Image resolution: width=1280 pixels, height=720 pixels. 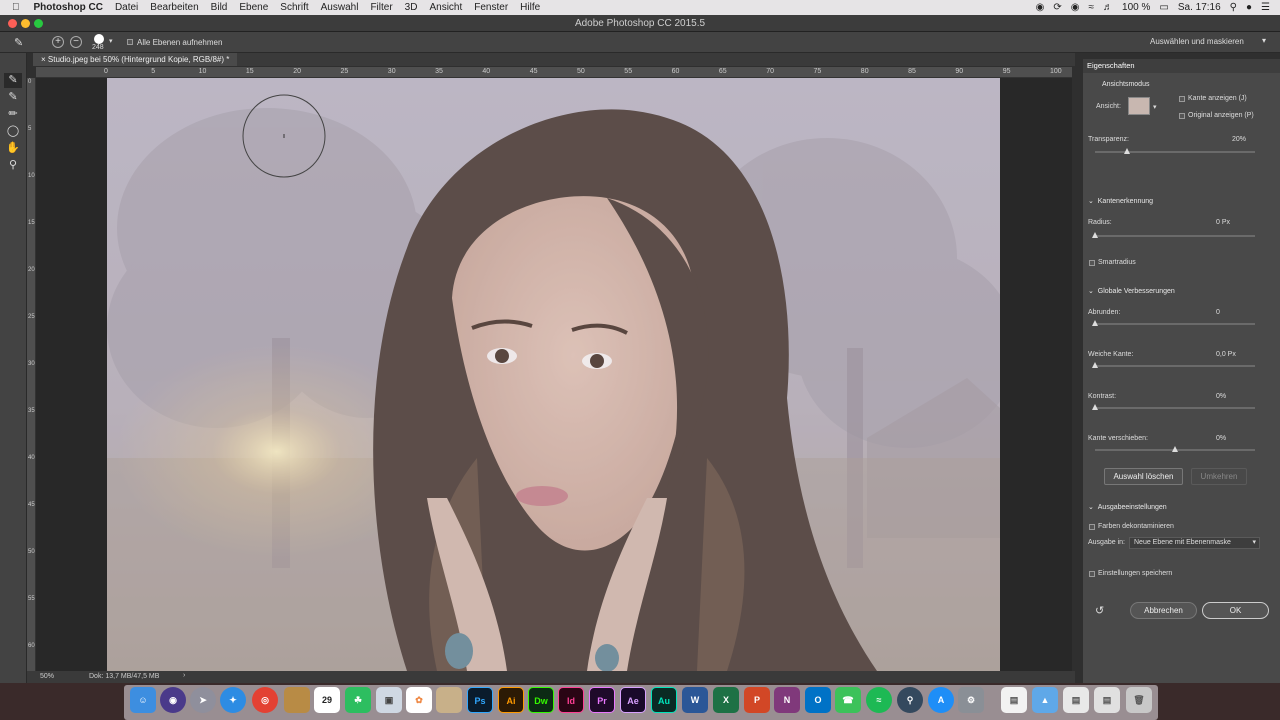 What do you see at coordinates (1092, 7) in the screenshot?
I see `wifi-icon: ≈` at bounding box center [1092, 7].